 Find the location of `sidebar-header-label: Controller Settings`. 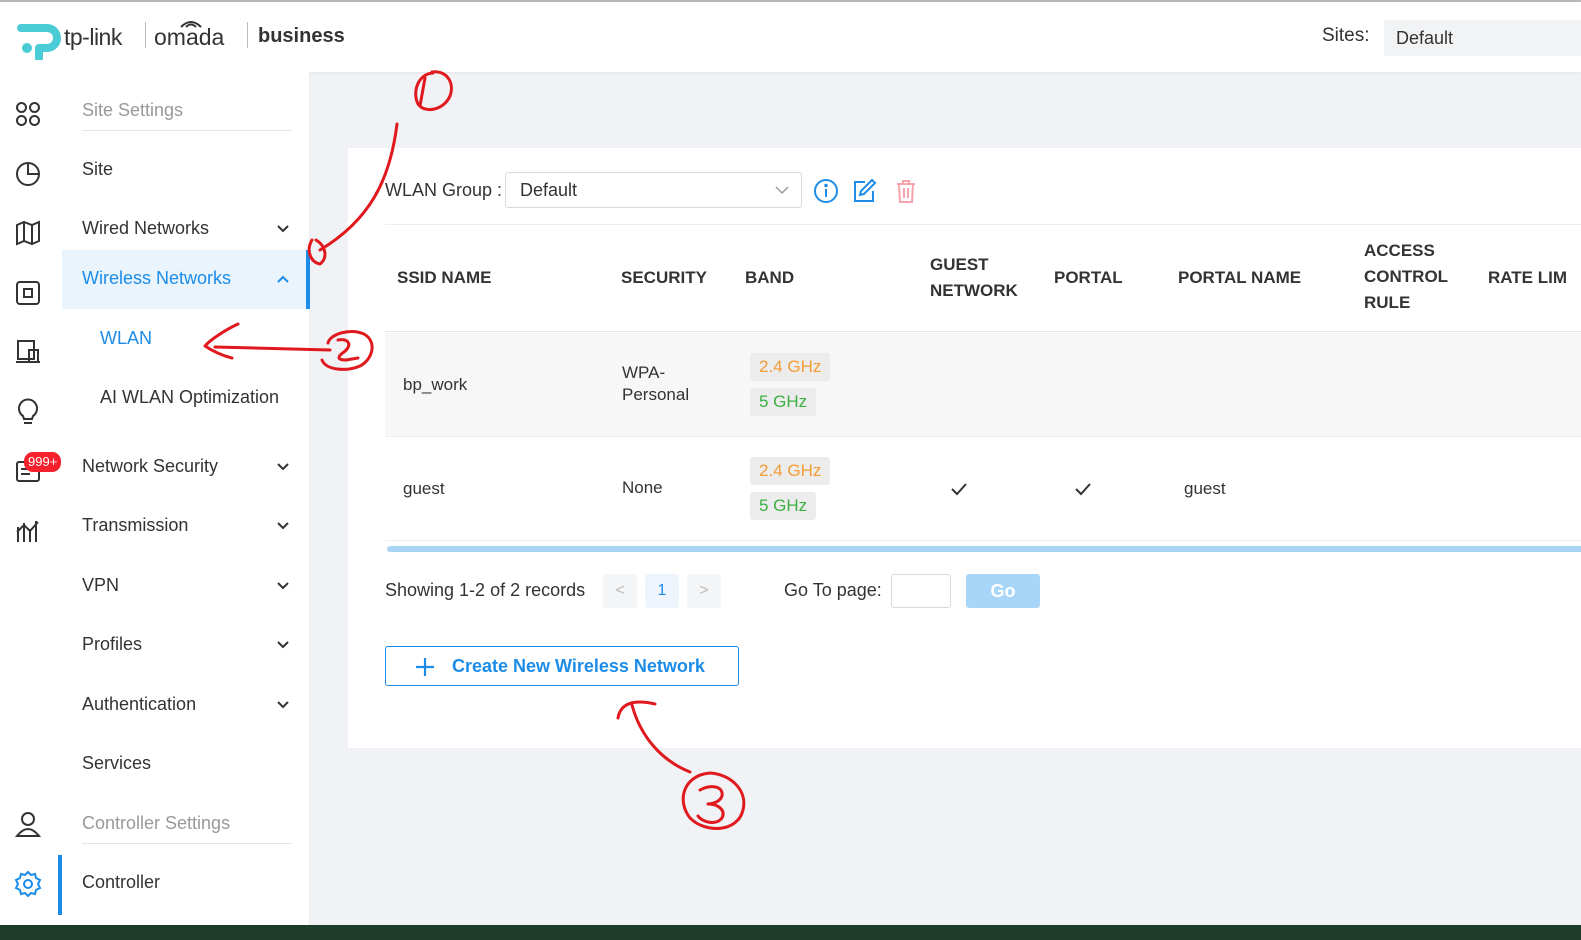

sidebar-header-label: Controller Settings is located at coordinates (156, 823).